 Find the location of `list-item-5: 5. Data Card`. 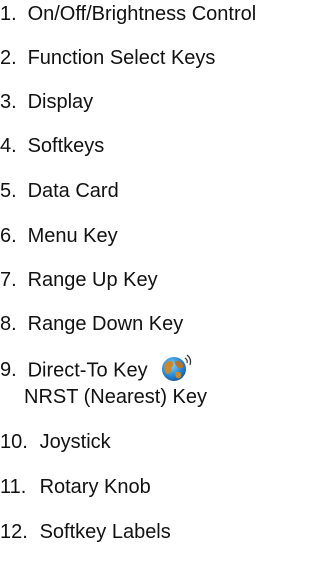

list-item-5: 5. Data Card is located at coordinates (59, 191).